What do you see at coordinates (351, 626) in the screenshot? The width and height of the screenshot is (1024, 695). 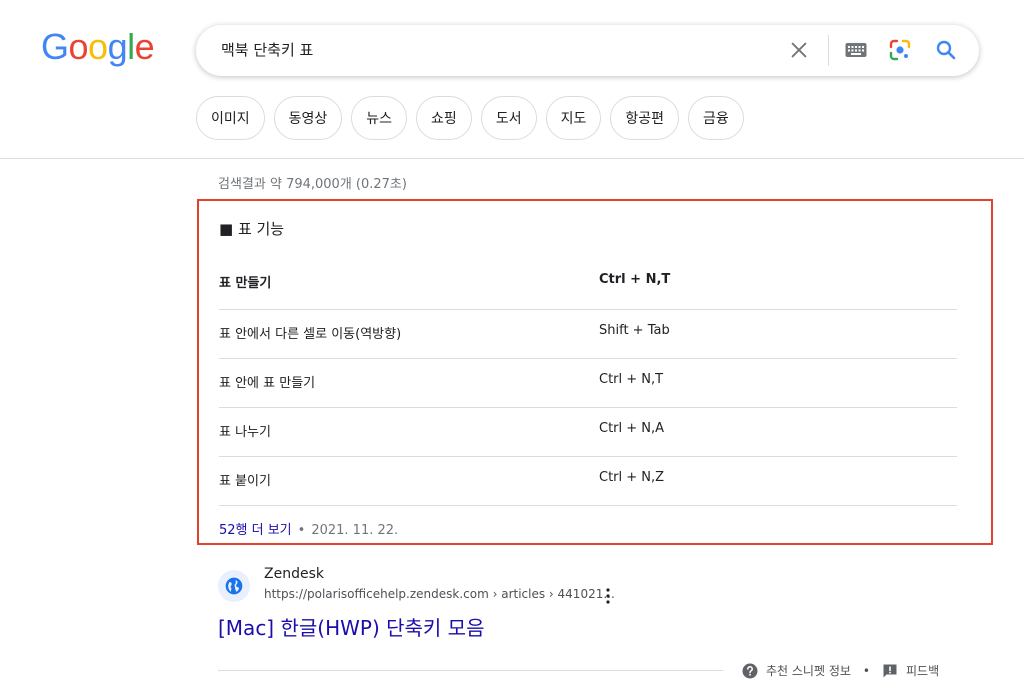 I see `result-title-link: [Mac] 한글(HWP) 단축키 모음` at bounding box center [351, 626].